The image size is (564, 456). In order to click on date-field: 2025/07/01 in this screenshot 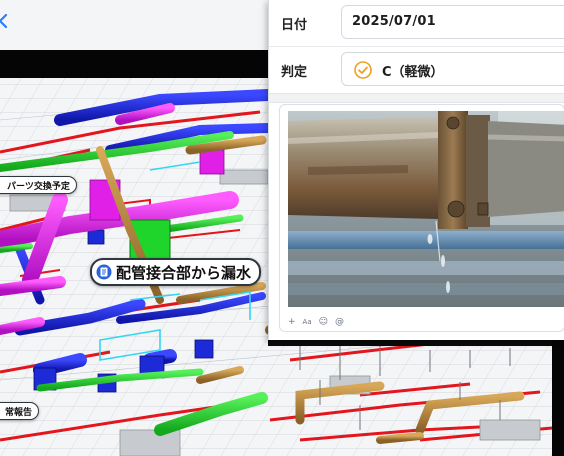, I will do `click(452, 22)`.